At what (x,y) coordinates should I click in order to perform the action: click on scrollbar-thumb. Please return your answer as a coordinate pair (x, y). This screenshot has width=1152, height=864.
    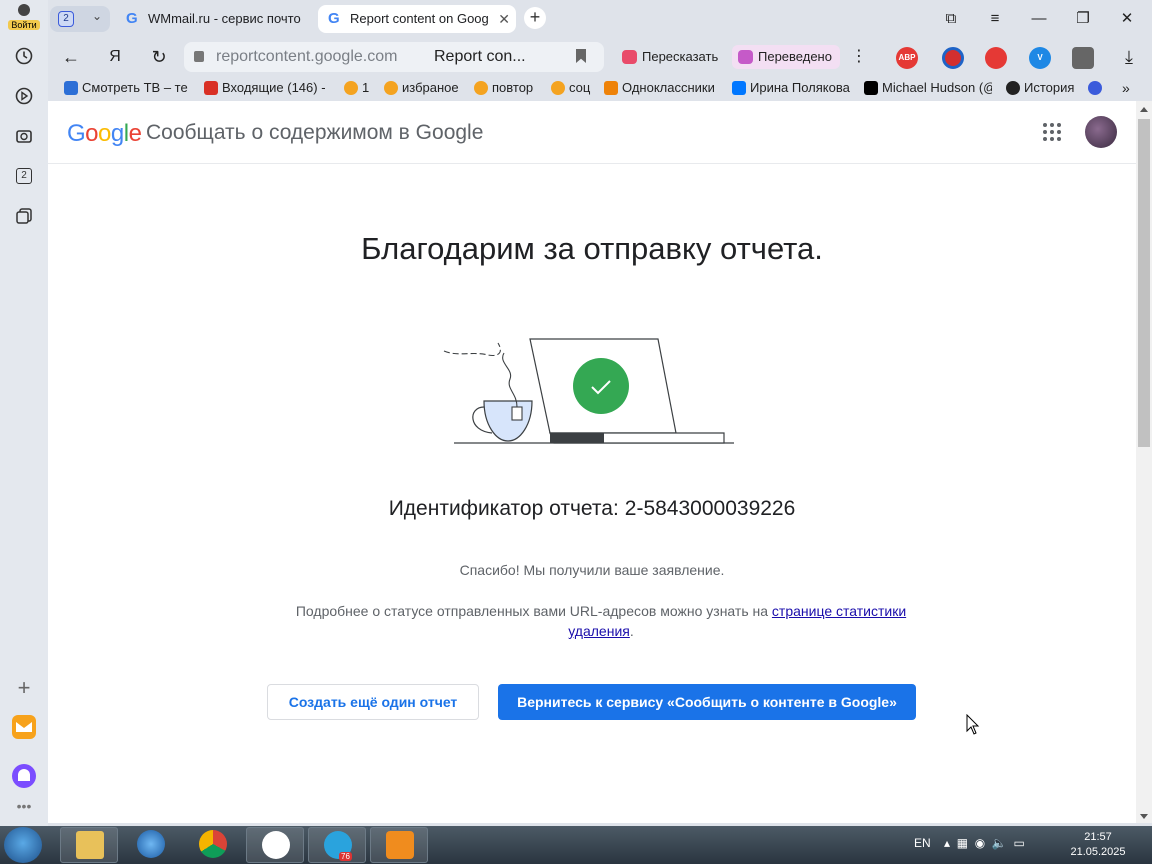
    Looking at the image, I should click on (1144, 283).